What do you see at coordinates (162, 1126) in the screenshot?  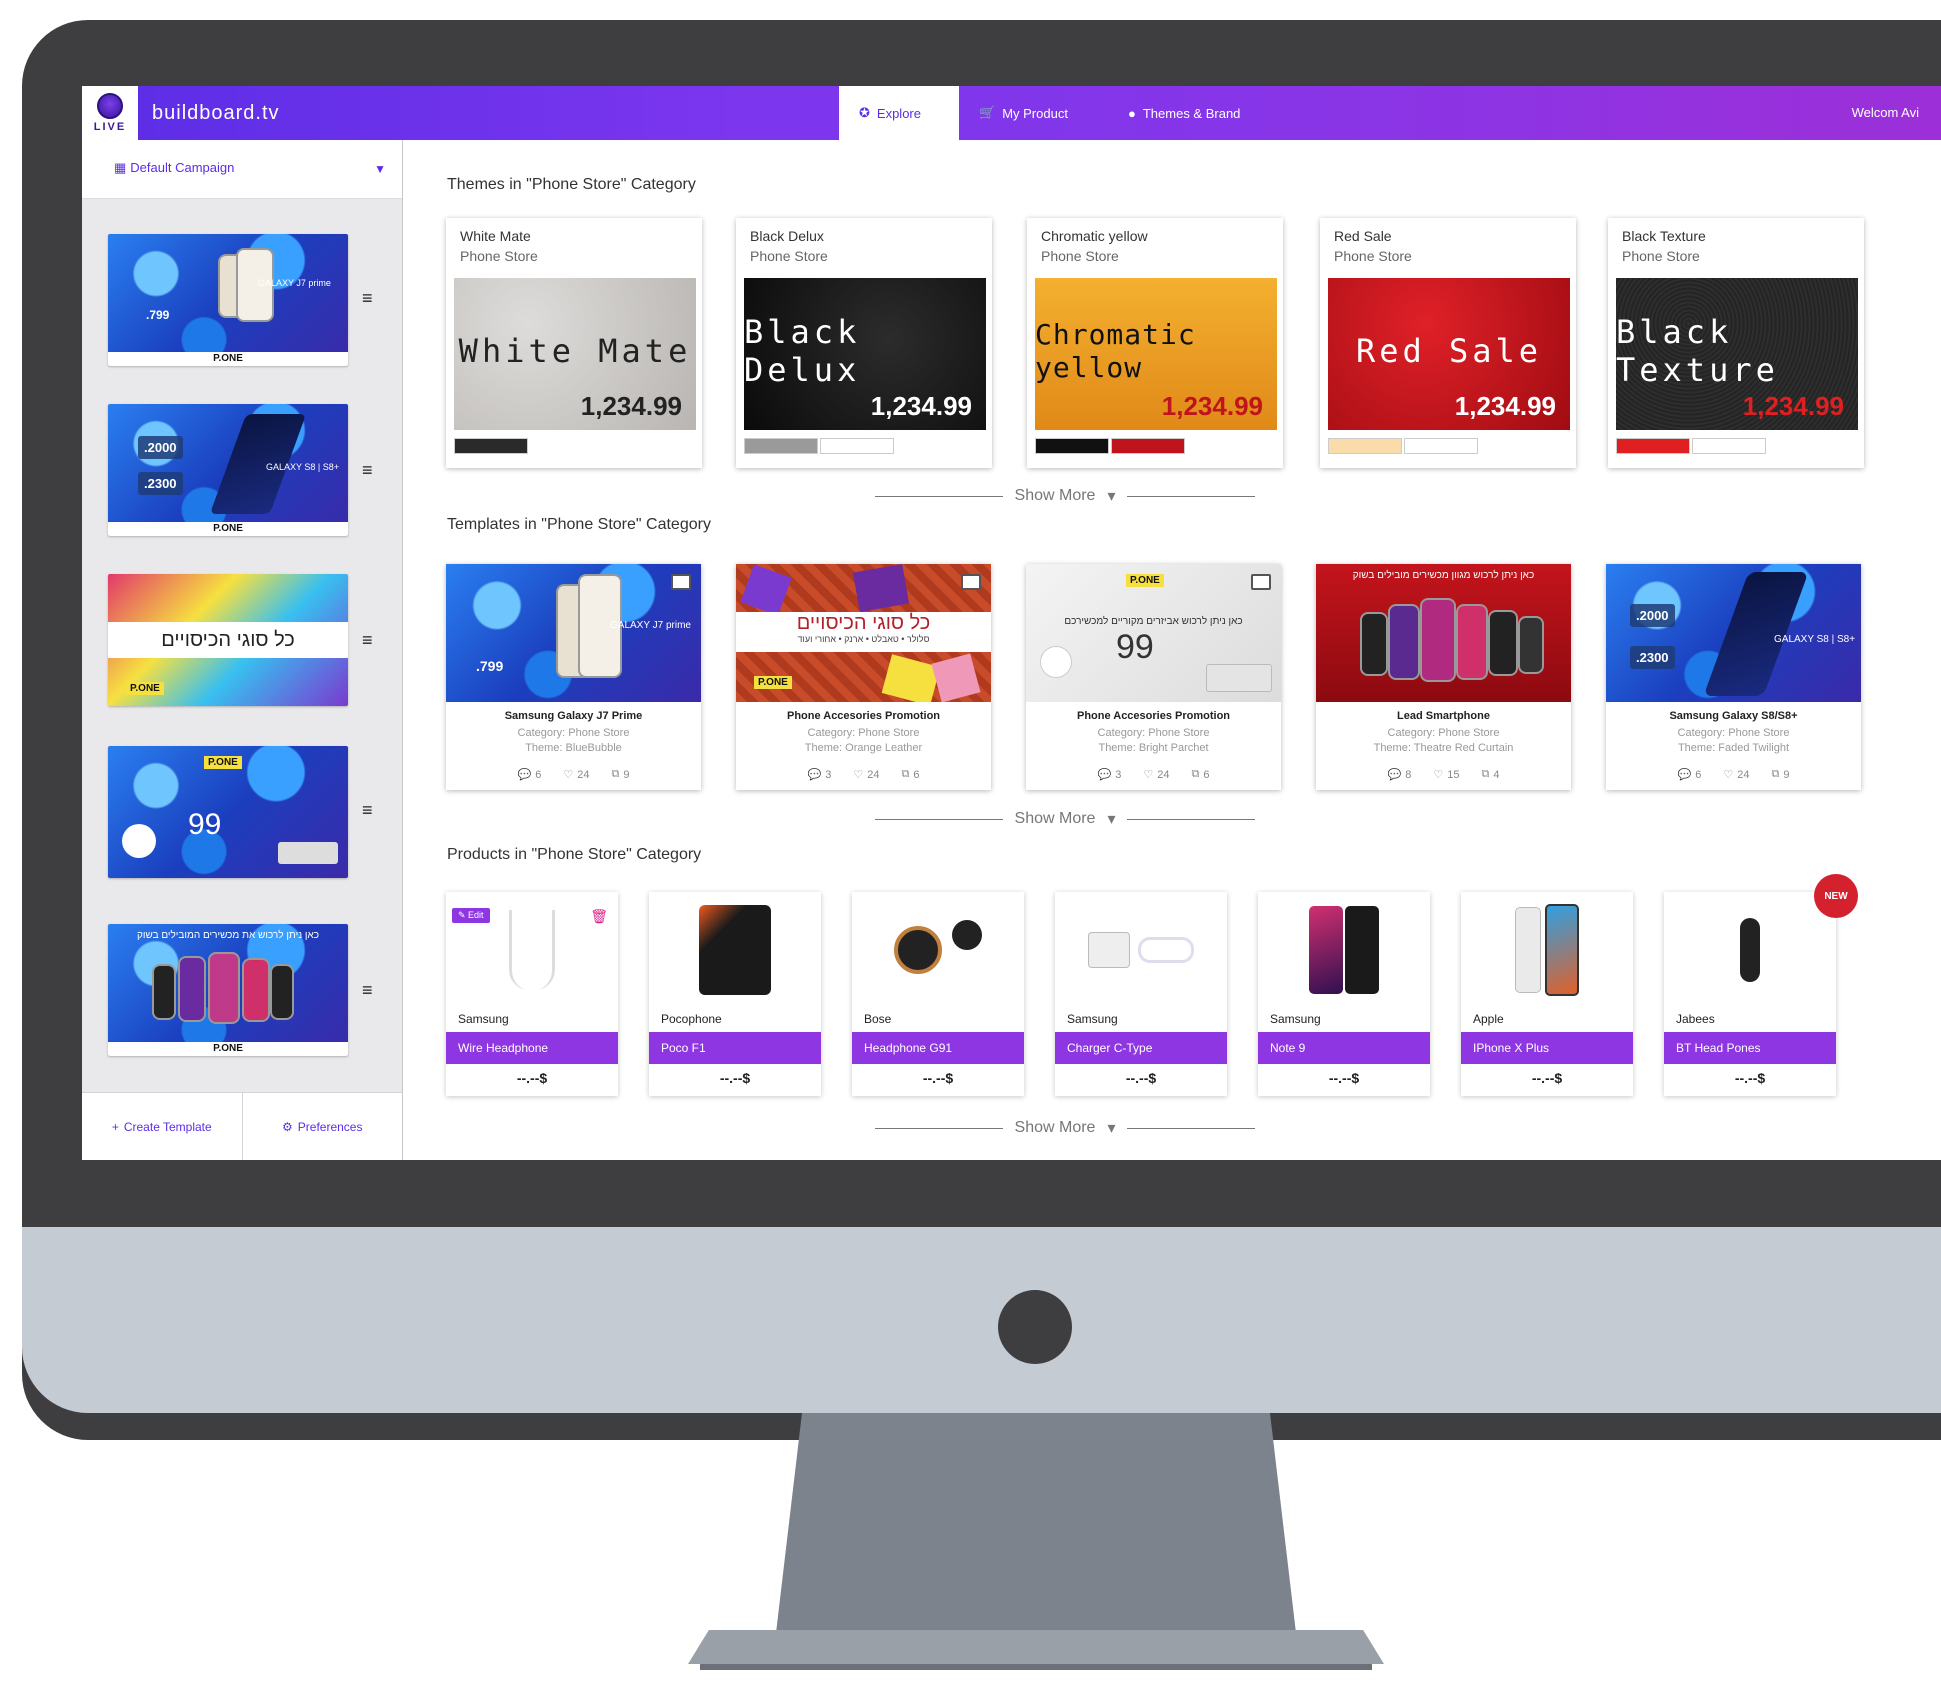 I see `create-template-button: + Create Template` at bounding box center [162, 1126].